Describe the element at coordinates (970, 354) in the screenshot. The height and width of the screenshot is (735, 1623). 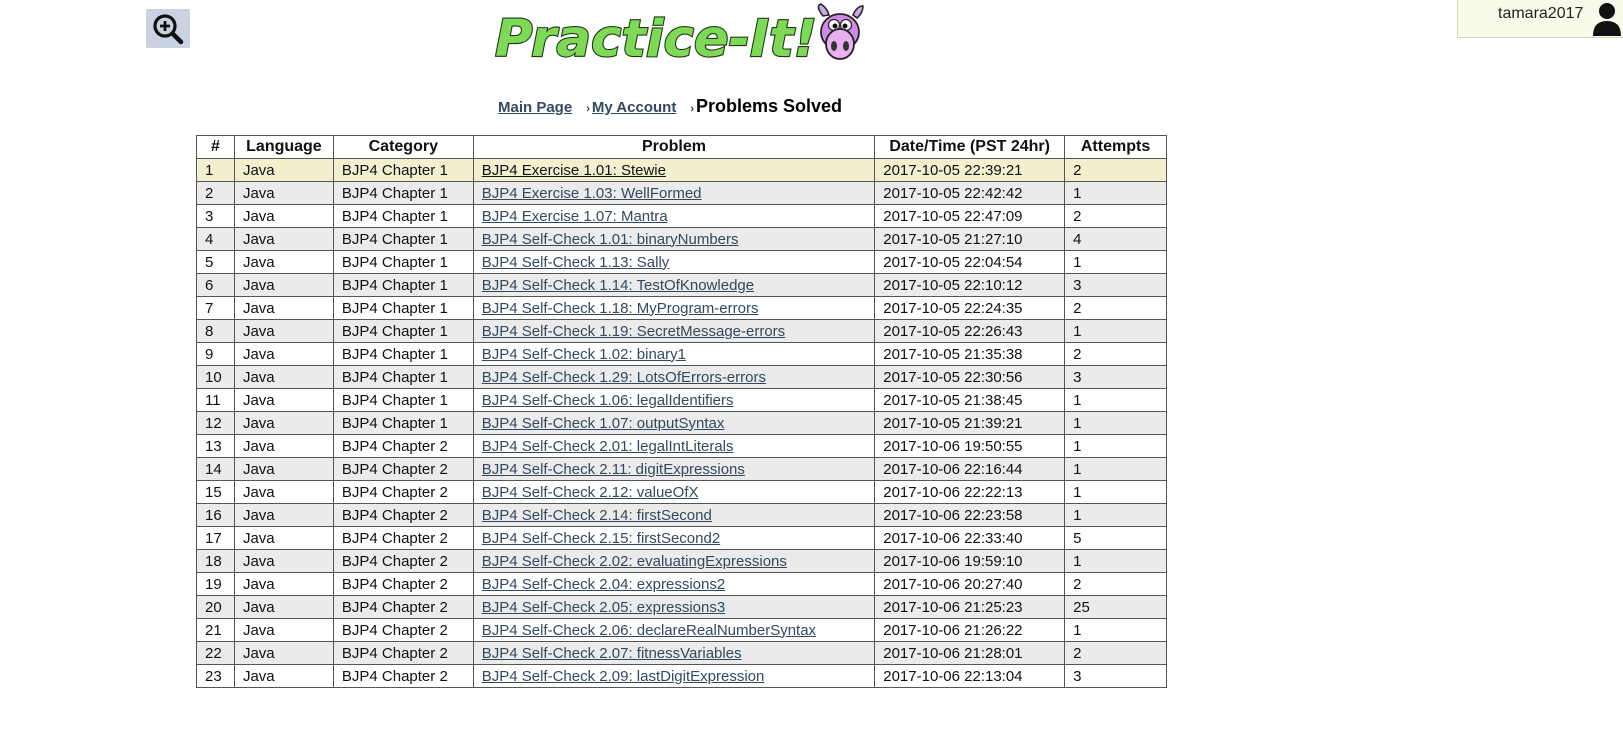
I see `datetime-cell: 2017-10-05 21:35:38` at that location.